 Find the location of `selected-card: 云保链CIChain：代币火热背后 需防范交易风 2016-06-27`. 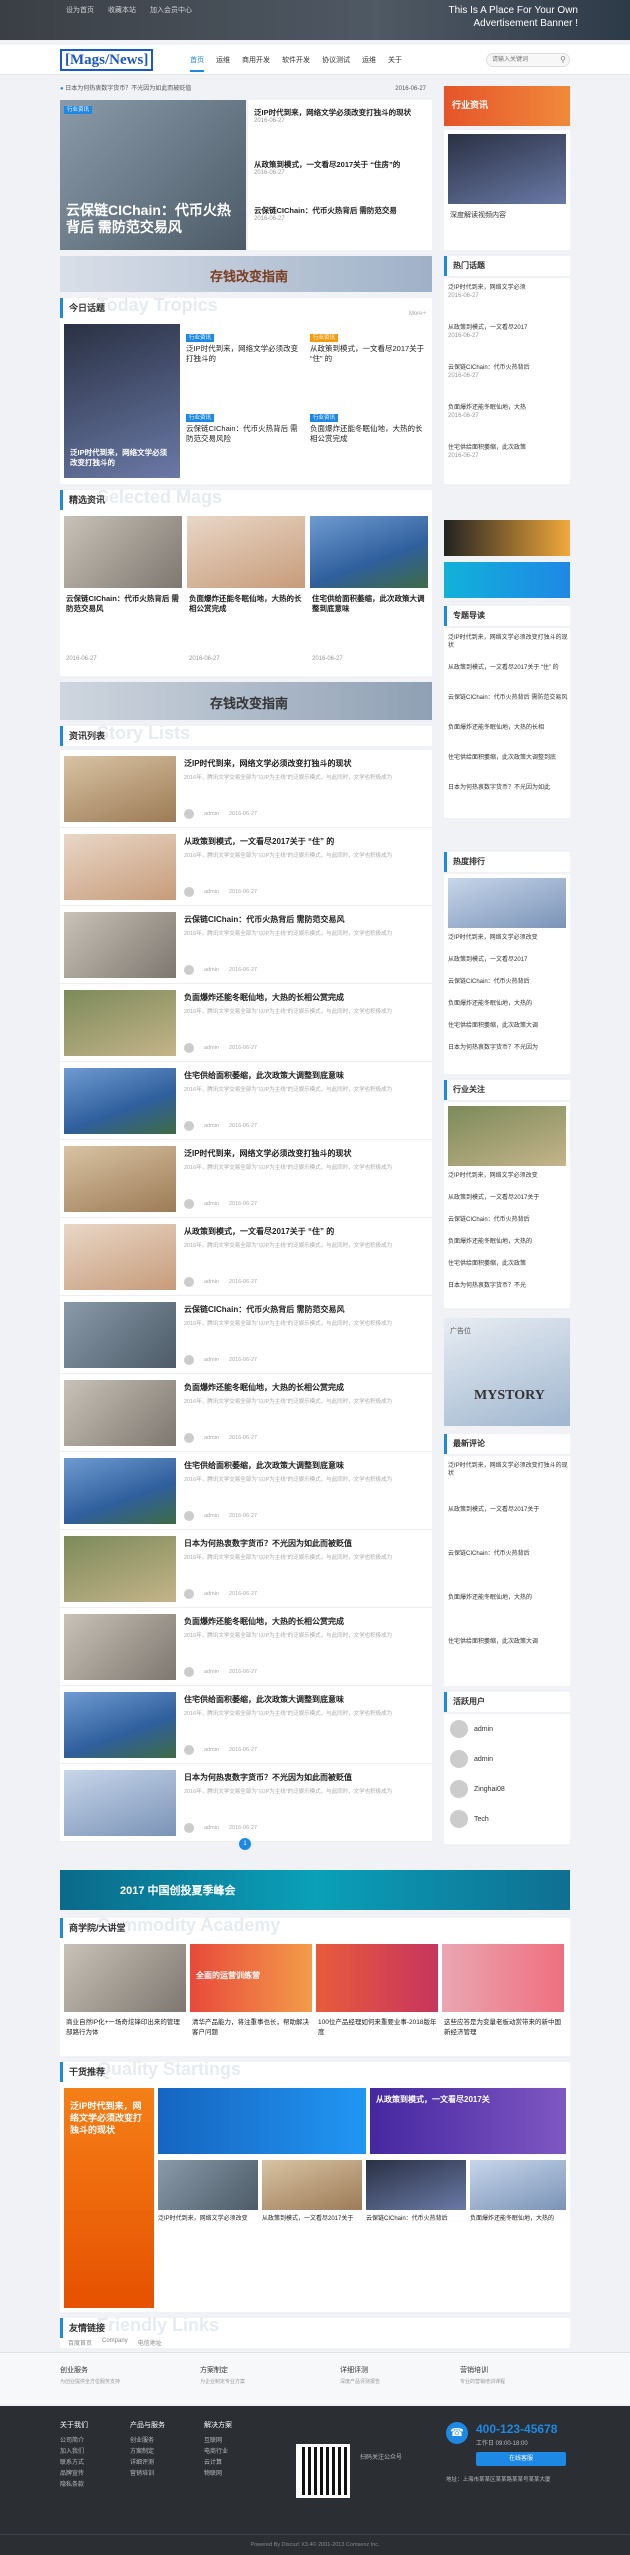

selected-card: 云保链CIChain：代币火热背后 需防范交易风 2016-06-27 is located at coordinates (123, 593).